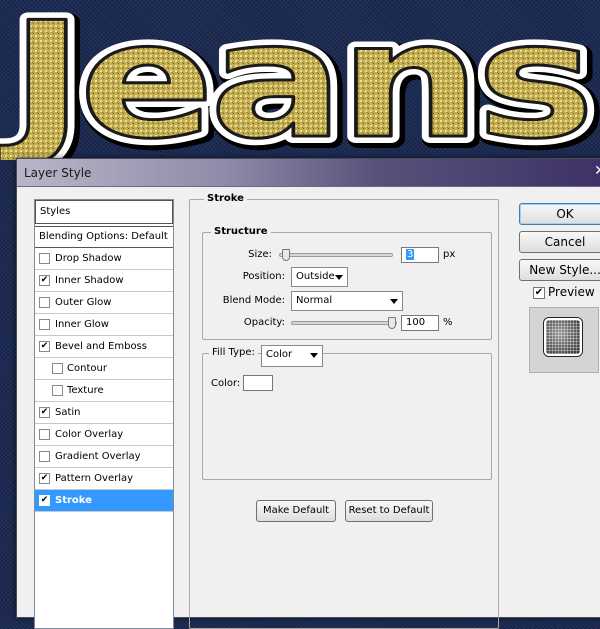 Image resolution: width=600 pixels, height=629 pixels. I want to click on dialog-titlebar: Layer Style ✕, so click(308, 173).